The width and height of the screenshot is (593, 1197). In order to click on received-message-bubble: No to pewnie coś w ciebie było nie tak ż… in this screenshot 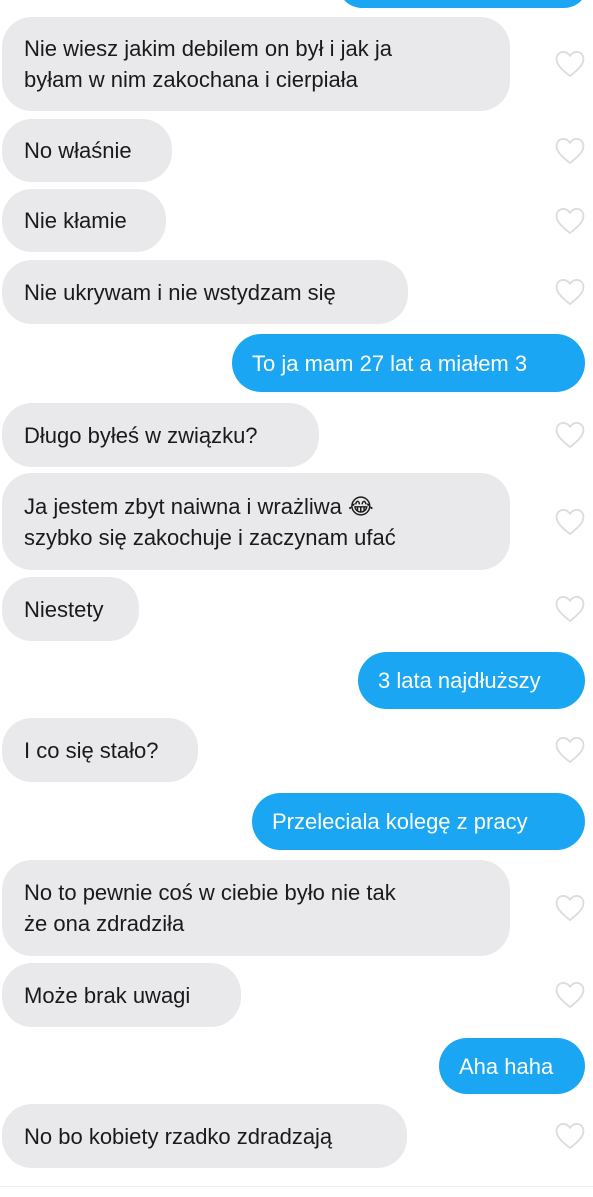, I will do `click(256, 908)`.